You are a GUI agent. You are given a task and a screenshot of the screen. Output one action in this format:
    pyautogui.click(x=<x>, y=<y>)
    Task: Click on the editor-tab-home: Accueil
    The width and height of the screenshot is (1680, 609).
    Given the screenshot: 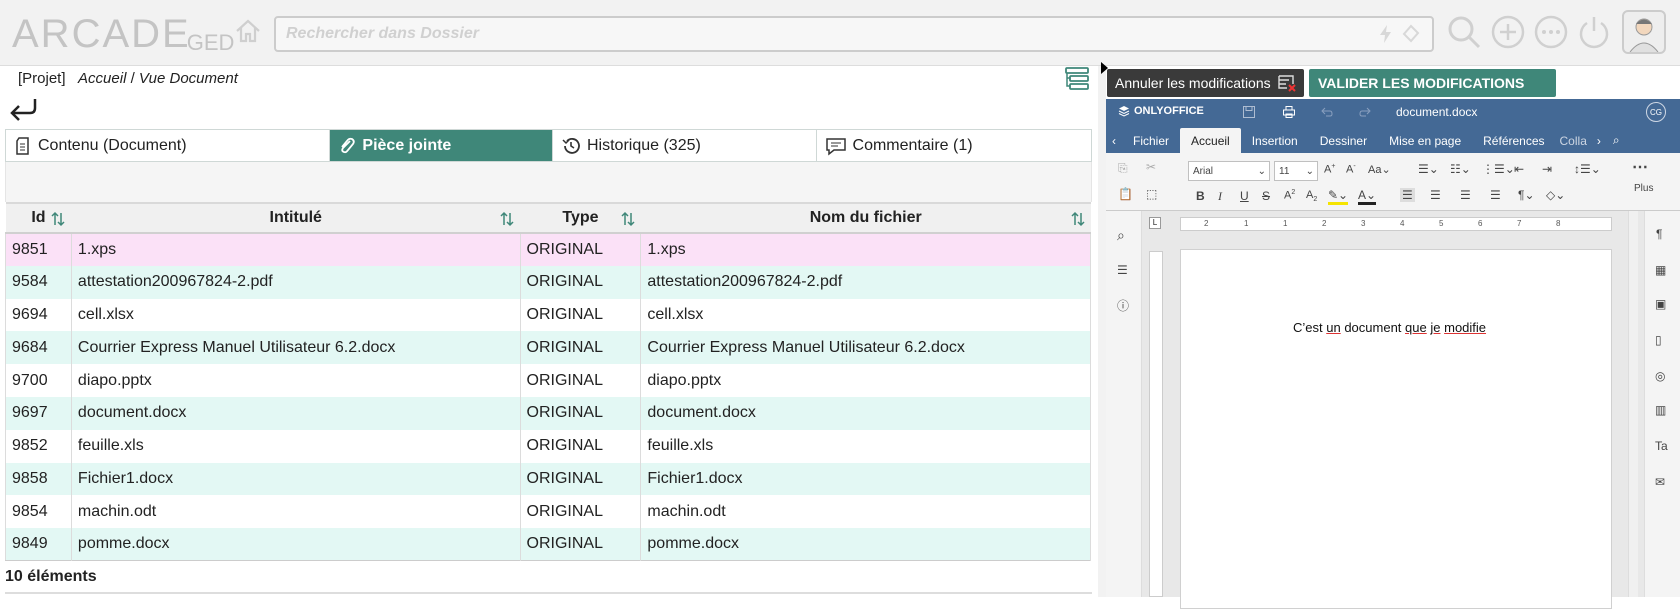 What is the action you would take?
    pyautogui.click(x=1210, y=140)
    